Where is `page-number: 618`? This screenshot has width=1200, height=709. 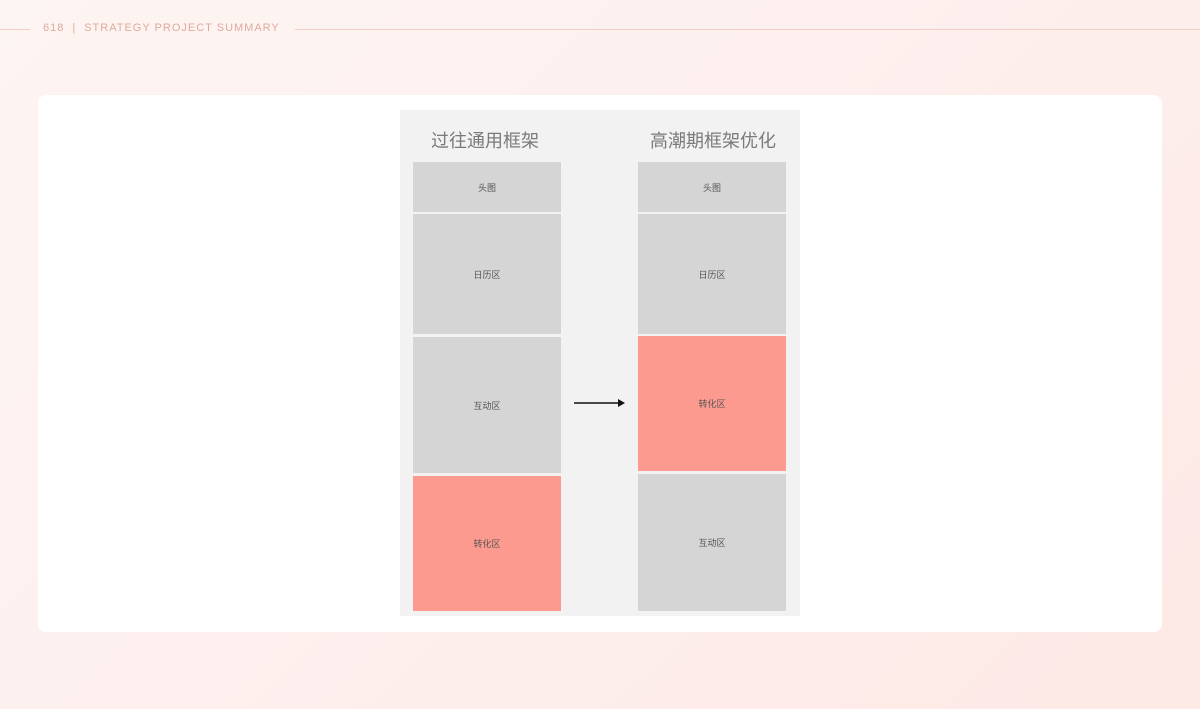 page-number: 618 is located at coordinates (54, 28).